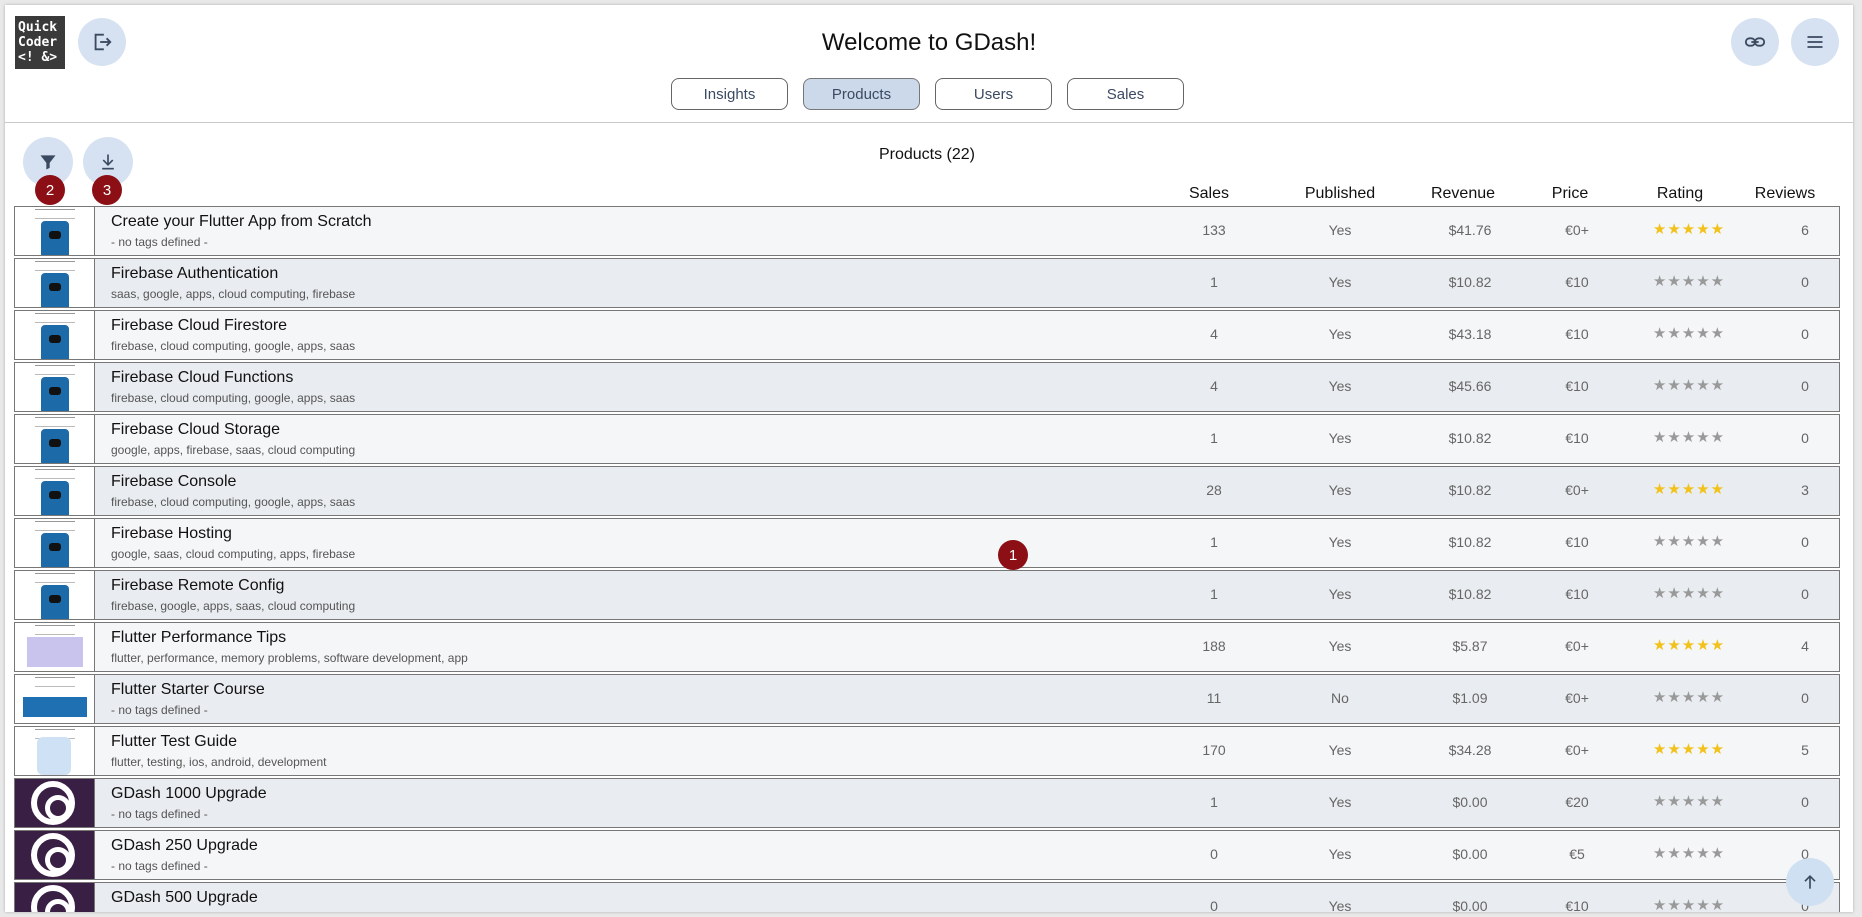 The height and width of the screenshot is (917, 1862). What do you see at coordinates (1815, 42) in the screenshot?
I see `menu-button` at bounding box center [1815, 42].